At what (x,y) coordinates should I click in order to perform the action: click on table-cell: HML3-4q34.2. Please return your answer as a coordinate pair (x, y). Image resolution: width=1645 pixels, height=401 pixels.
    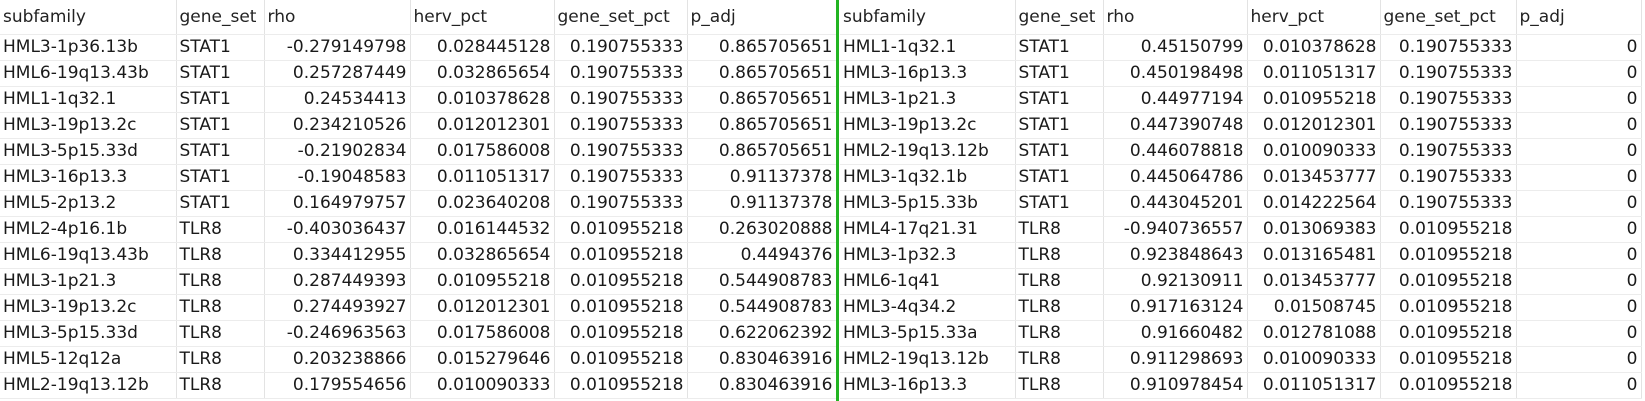
    Looking at the image, I should click on (928, 307).